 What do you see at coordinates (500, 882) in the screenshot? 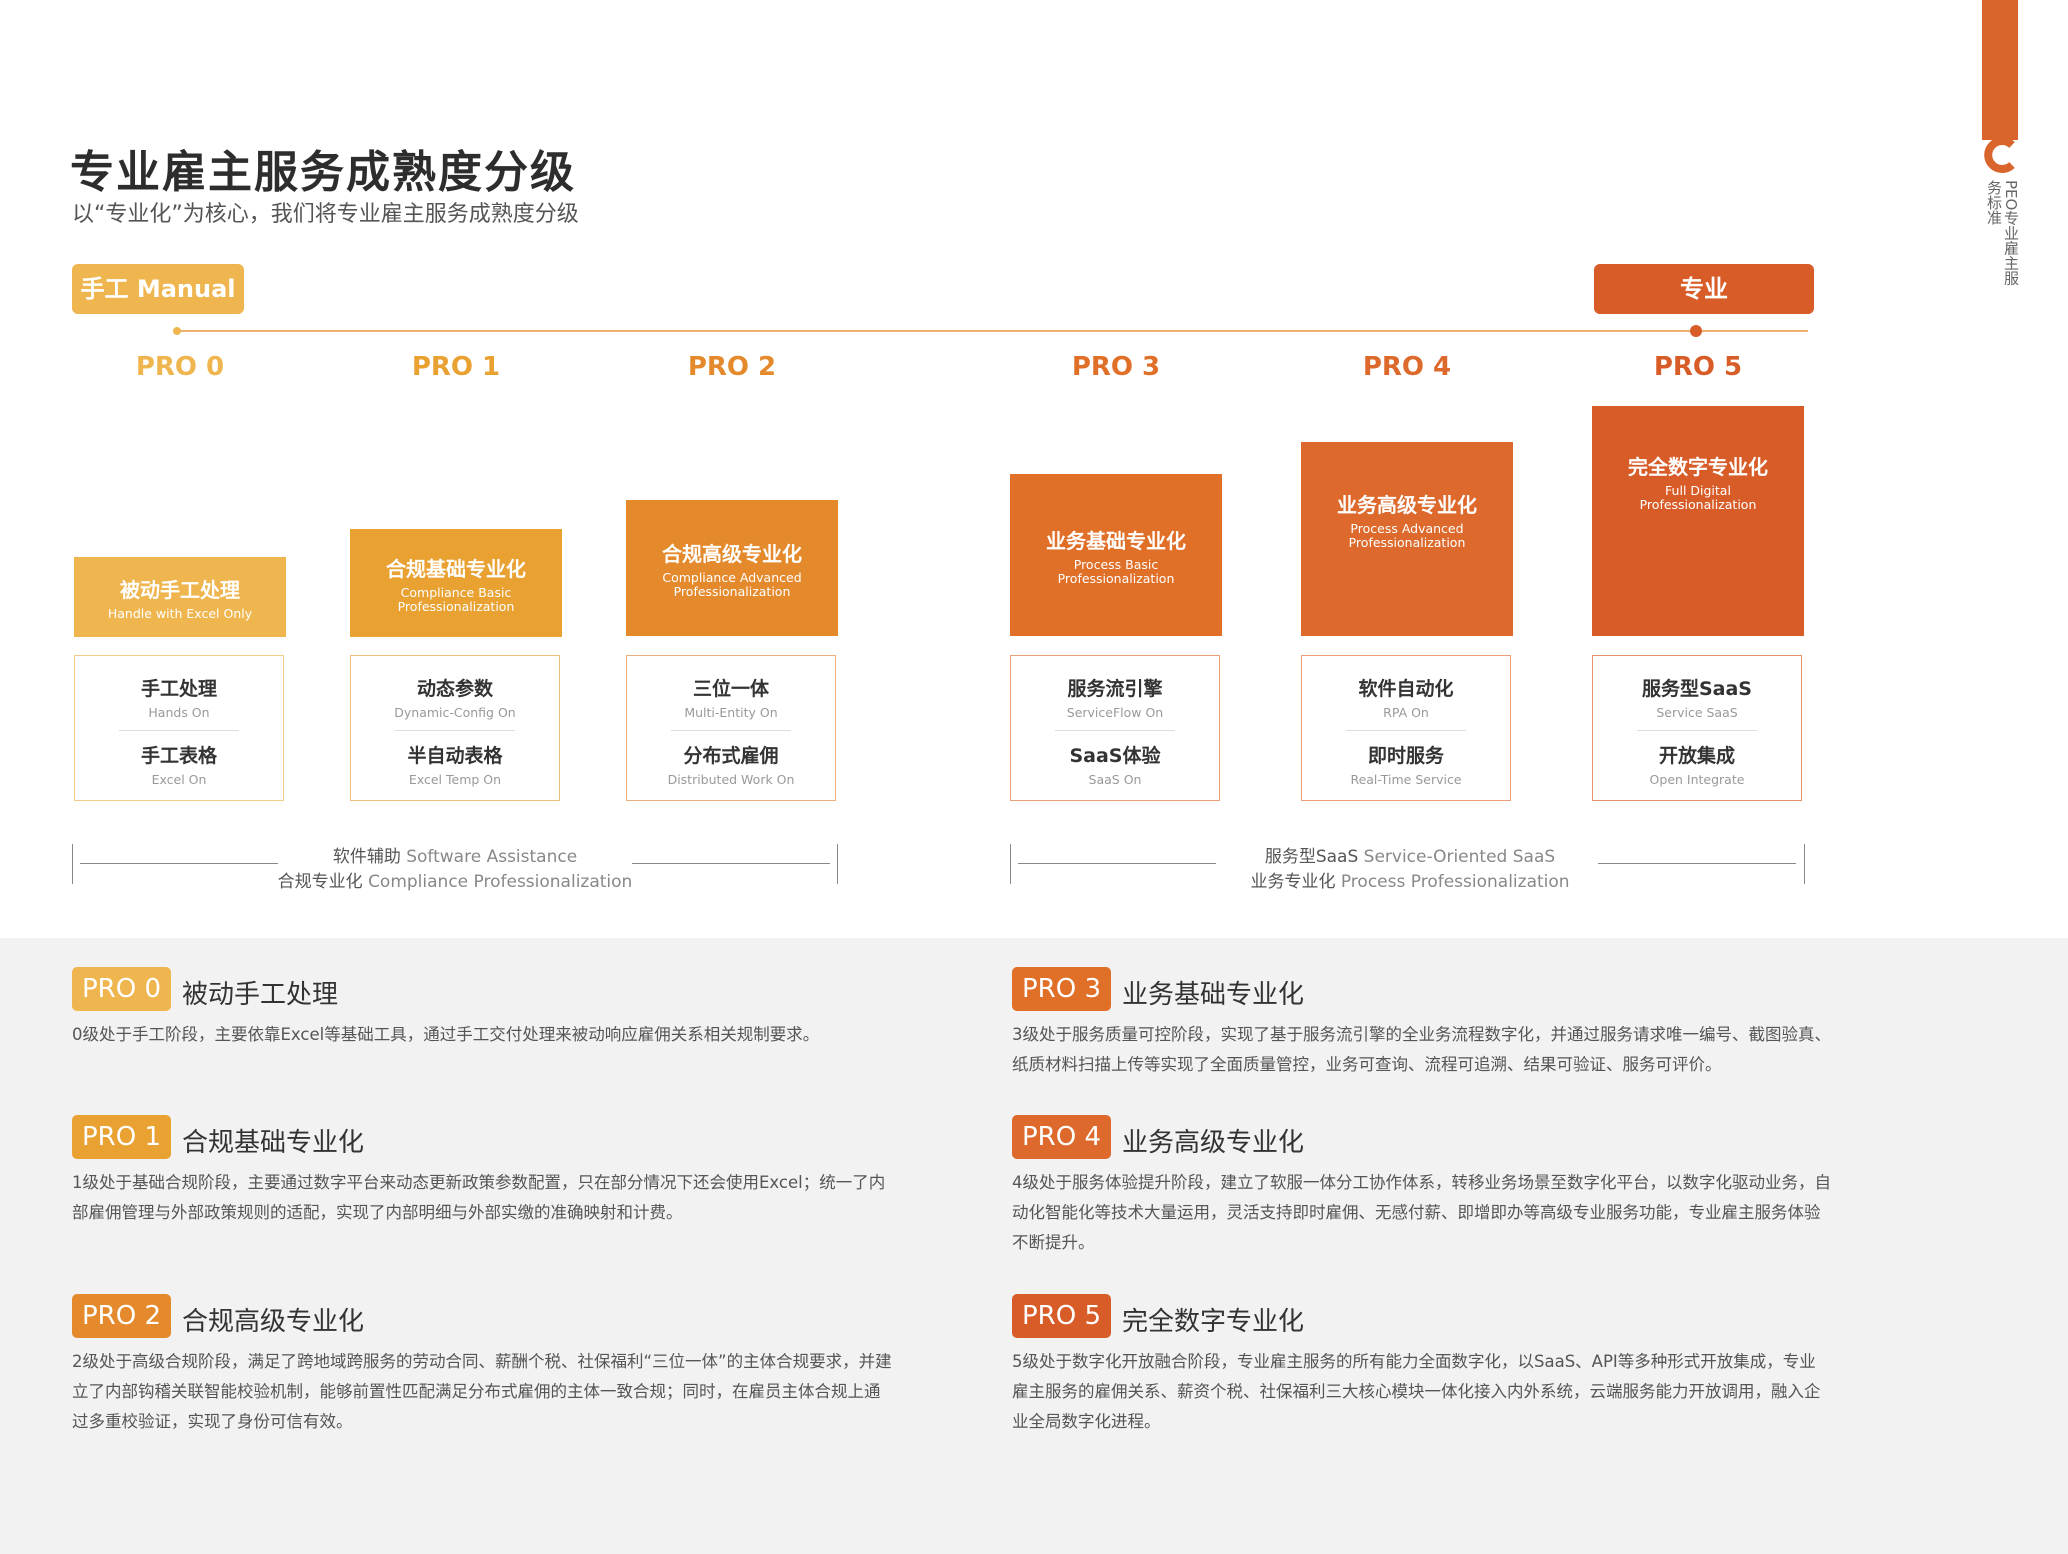
I see `bracket-en: Compliance Professionalization` at bounding box center [500, 882].